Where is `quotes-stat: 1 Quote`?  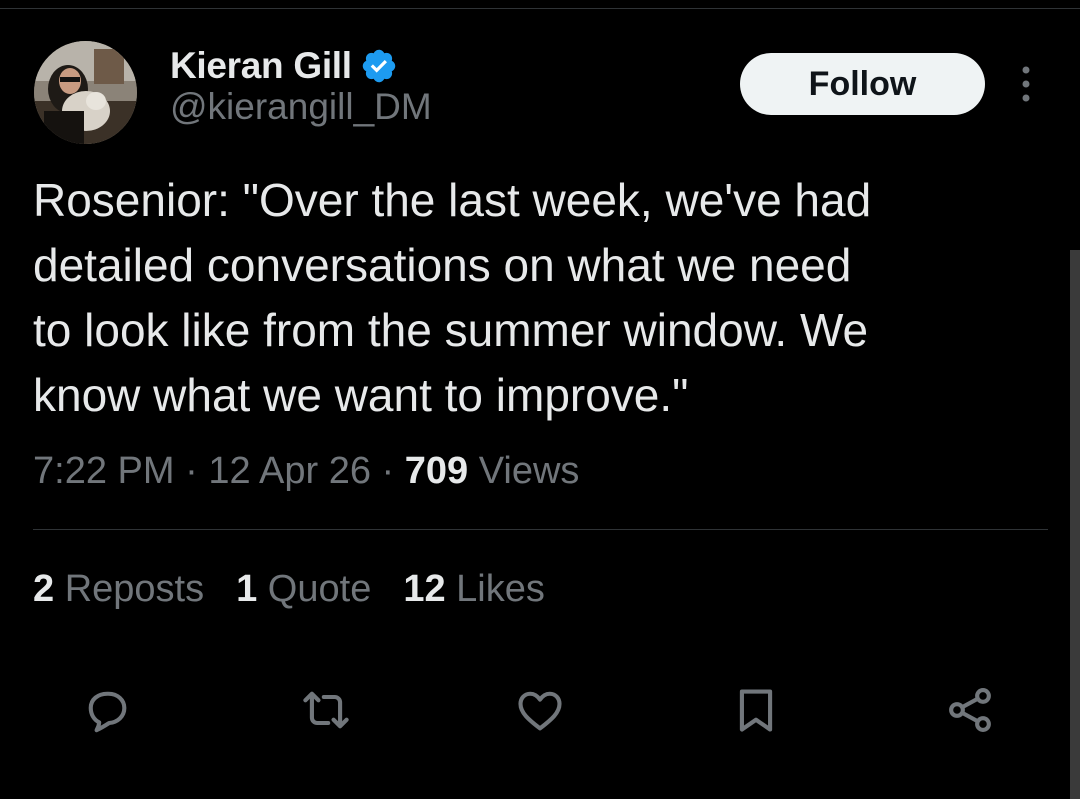 quotes-stat: 1 Quote is located at coordinates (303, 589).